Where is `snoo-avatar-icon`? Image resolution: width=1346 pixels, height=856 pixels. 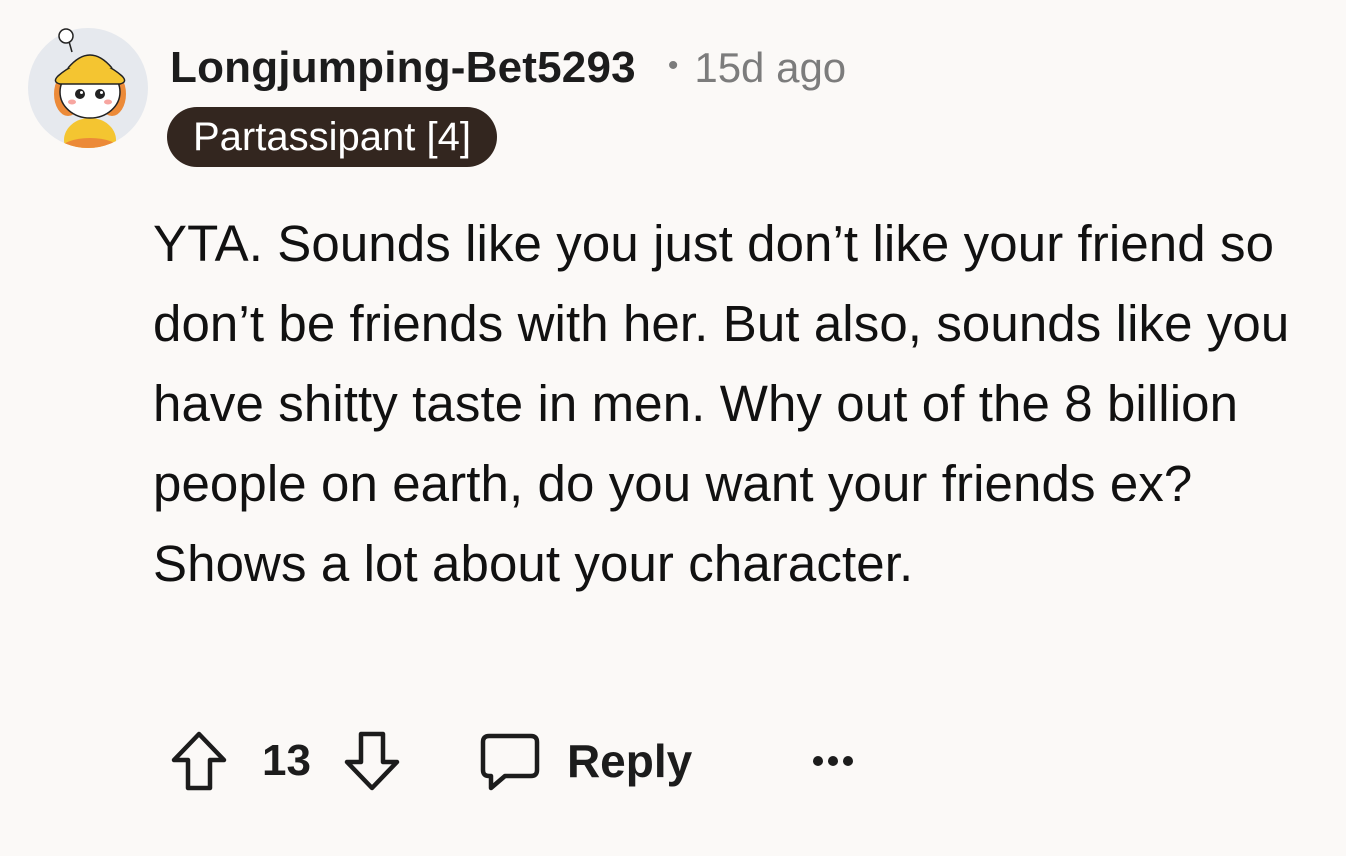 snoo-avatar-icon is located at coordinates (88, 88).